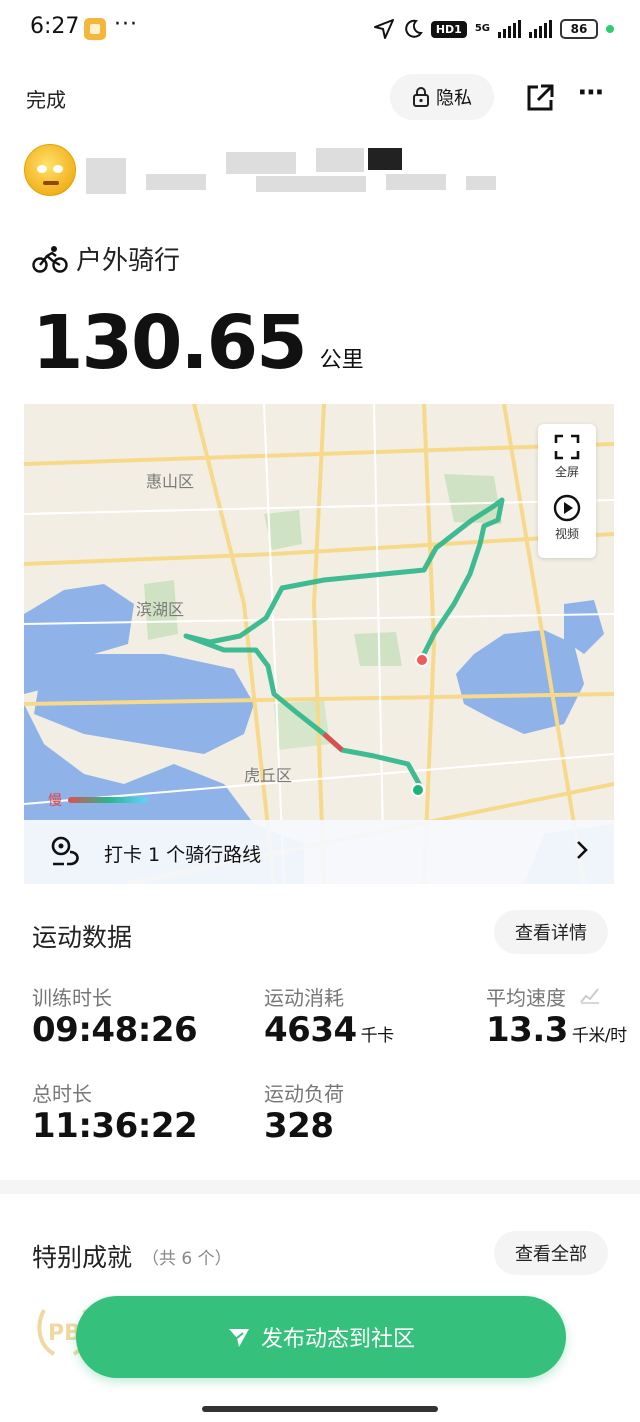 The width and height of the screenshot is (640, 1422). I want to click on username-blurred, so click(296, 172).